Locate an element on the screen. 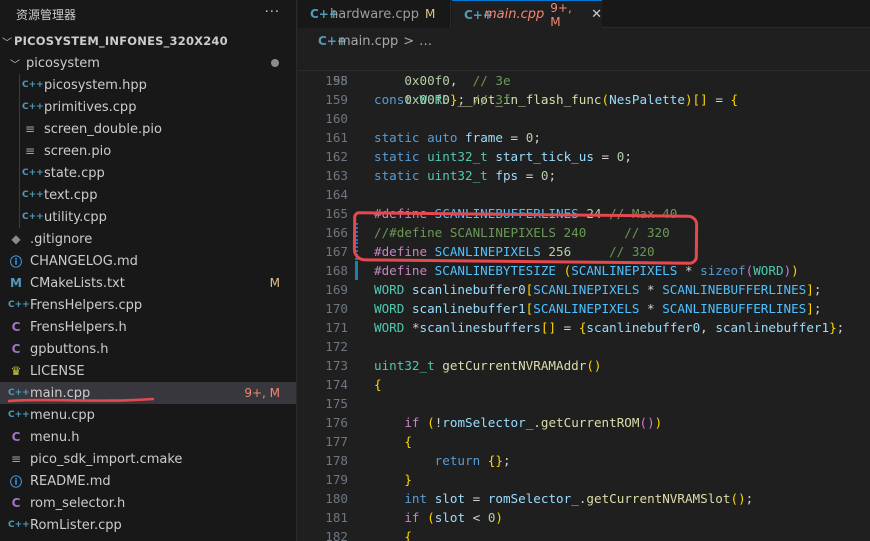  tab-label: main.cpp is located at coordinates (514, 14).